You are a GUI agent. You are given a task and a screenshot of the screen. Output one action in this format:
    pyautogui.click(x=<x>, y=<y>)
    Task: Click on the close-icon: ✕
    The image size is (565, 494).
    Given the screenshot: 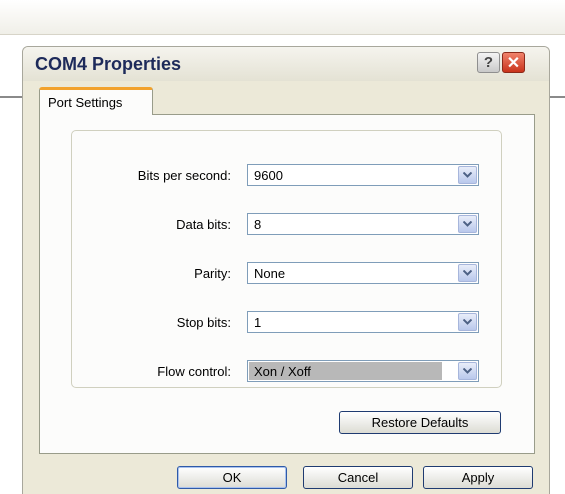 What is the action you would take?
    pyautogui.click(x=513, y=63)
    